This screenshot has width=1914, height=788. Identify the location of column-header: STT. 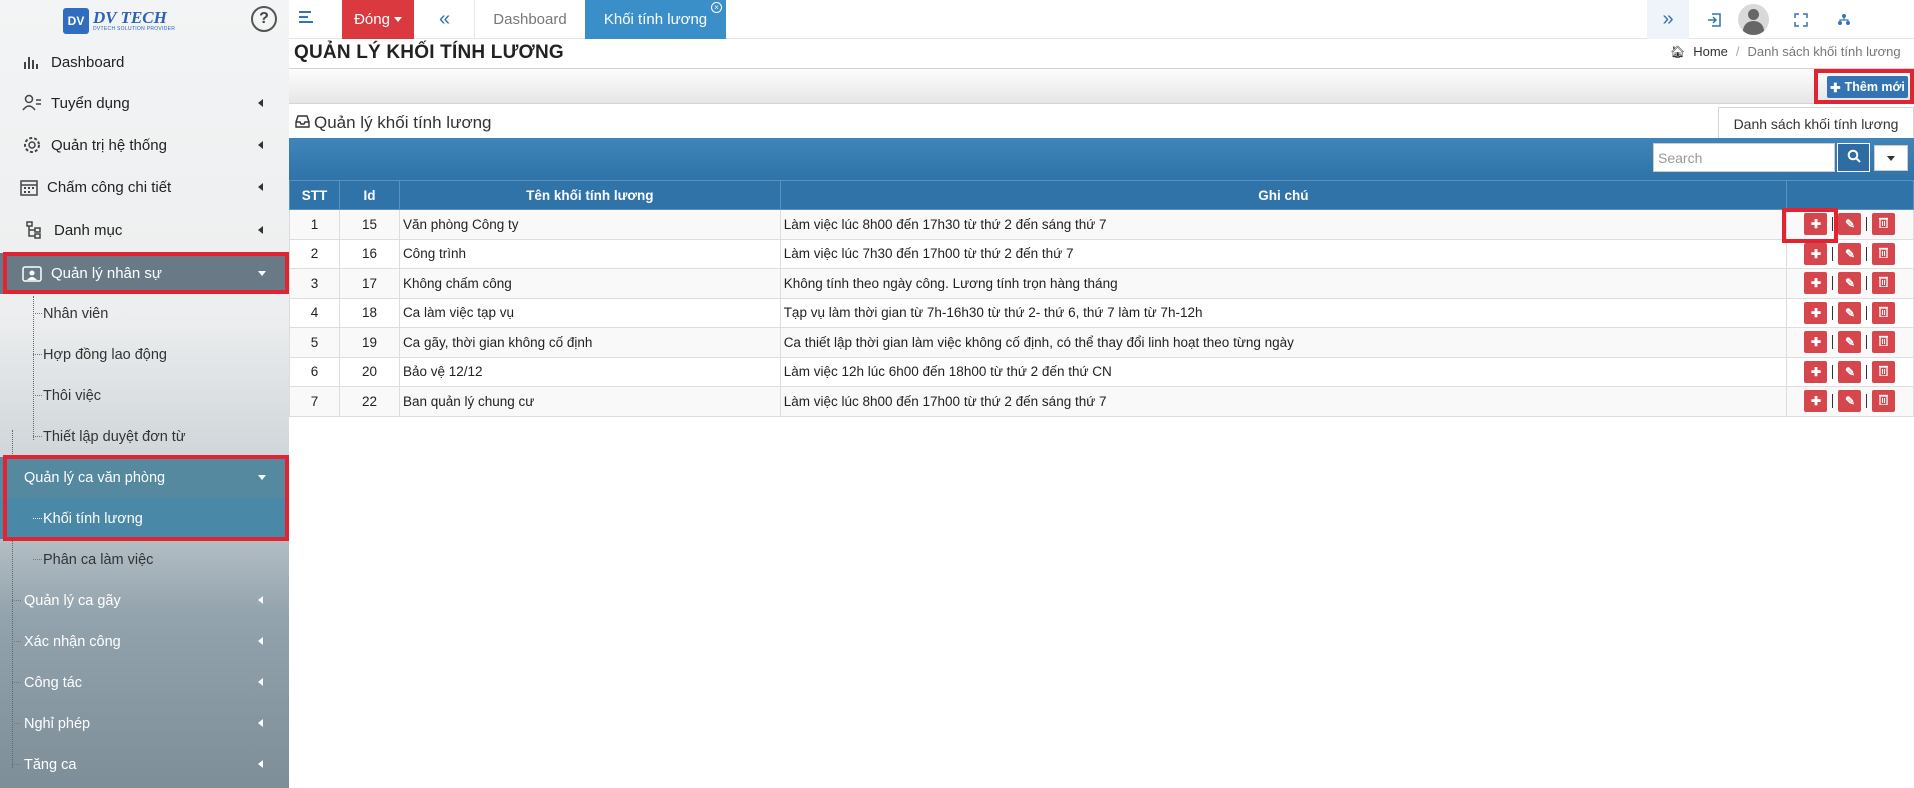
(314, 195).